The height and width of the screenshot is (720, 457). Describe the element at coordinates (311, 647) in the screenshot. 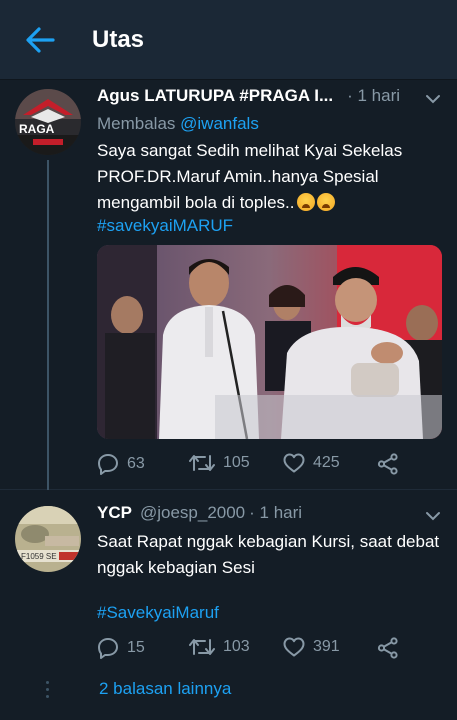

I see `like-button: 391` at that location.